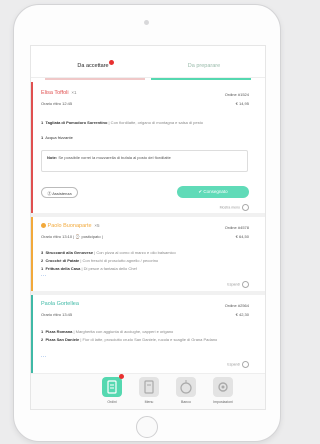  I want to click on item-name: Pizza San Daniele, so click(62, 339).